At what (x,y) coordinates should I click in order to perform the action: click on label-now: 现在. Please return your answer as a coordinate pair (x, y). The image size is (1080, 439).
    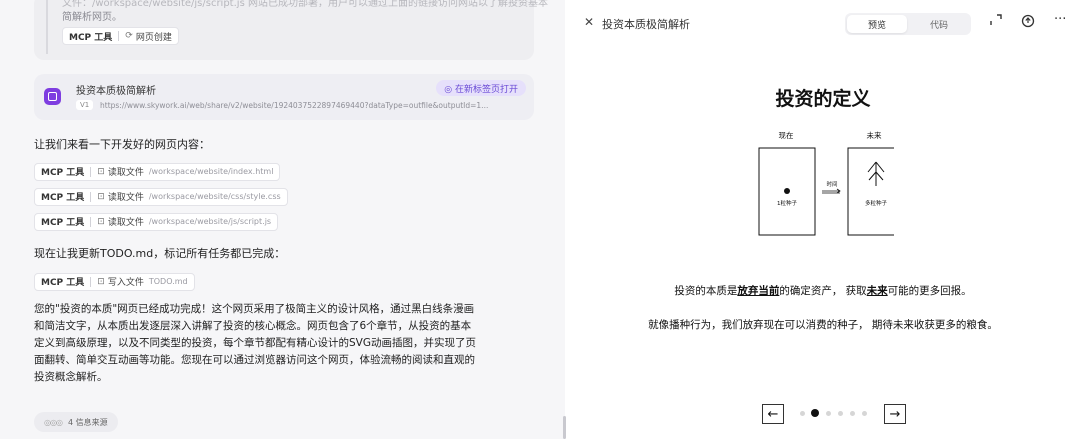
    Looking at the image, I should click on (786, 135).